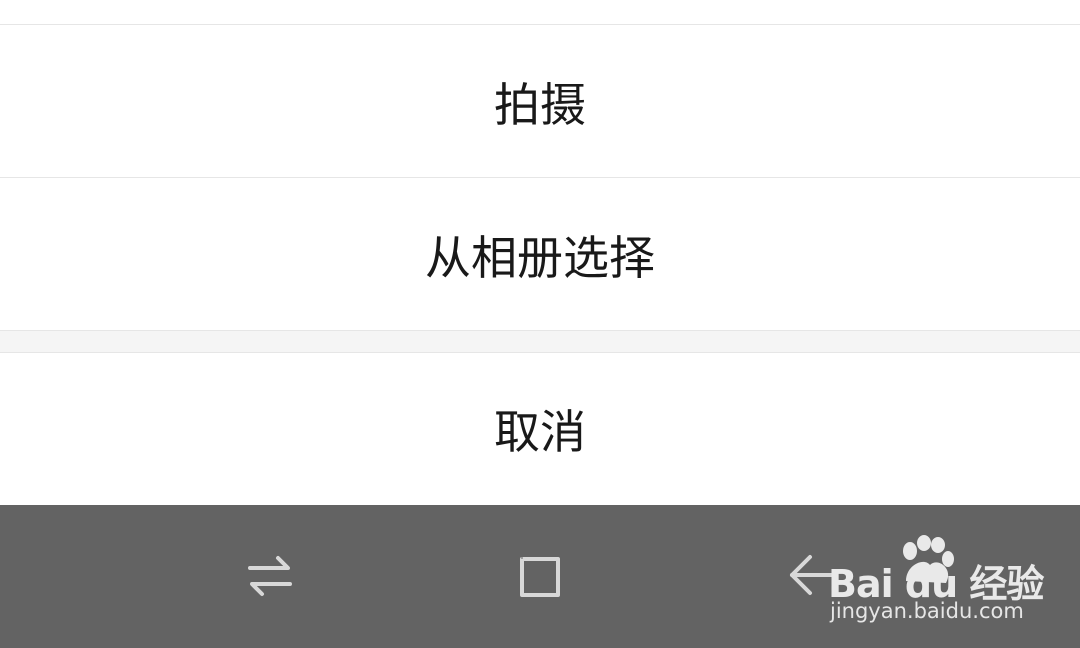 The width and height of the screenshot is (1080, 648). Describe the element at coordinates (927, 611) in the screenshot. I see `watermark-url: jingyan.baidu.com` at that location.